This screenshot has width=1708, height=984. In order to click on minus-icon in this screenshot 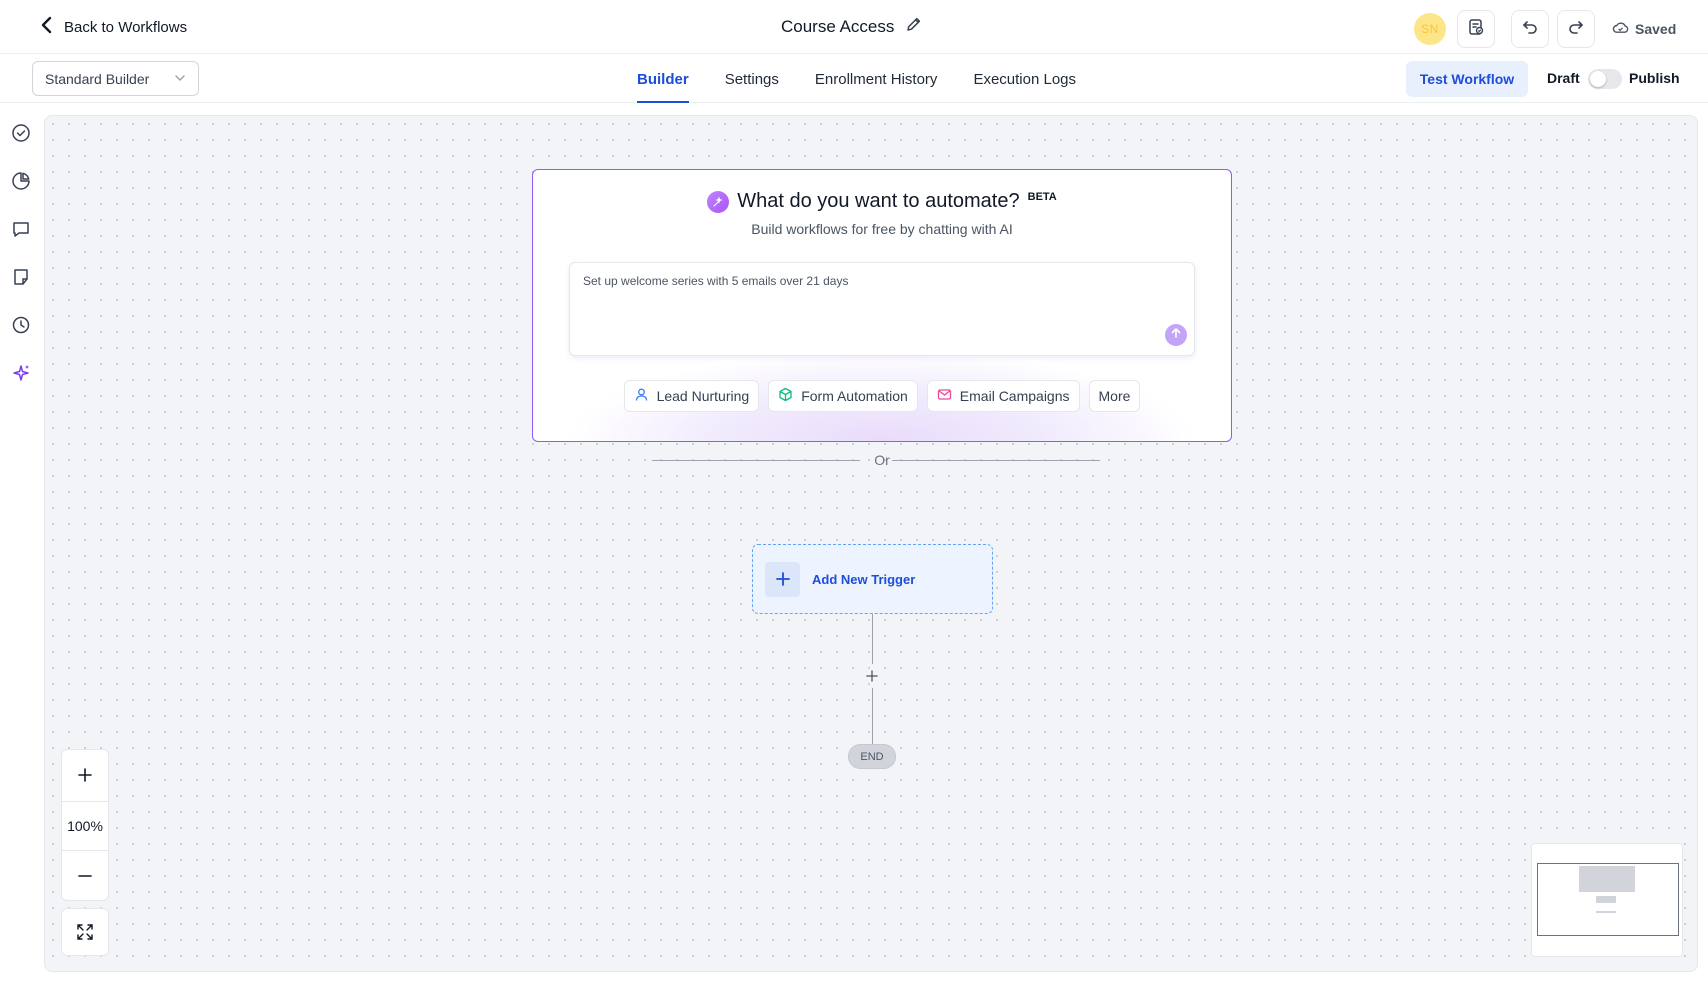, I will do `click(85, 876)`.